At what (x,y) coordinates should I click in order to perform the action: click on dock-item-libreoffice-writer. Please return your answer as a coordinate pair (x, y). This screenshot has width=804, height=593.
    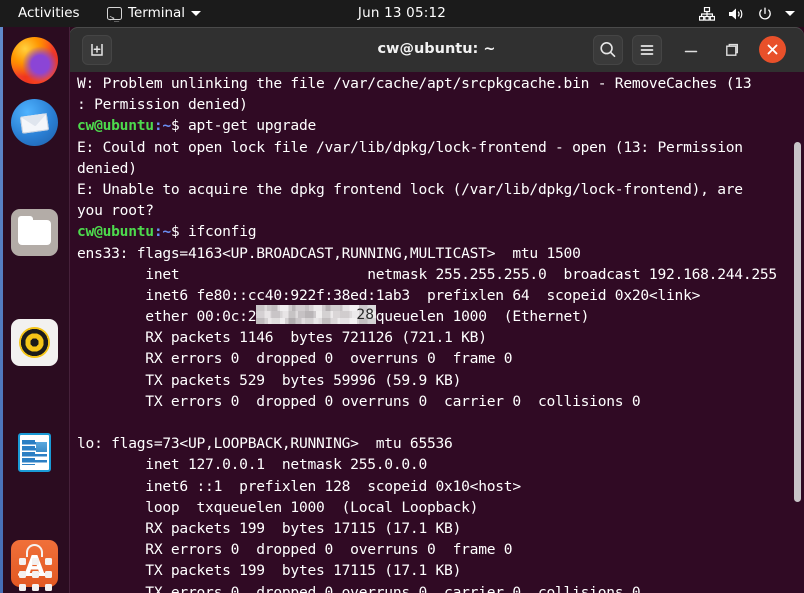
    Looking at the image, I should click on (34, 452).